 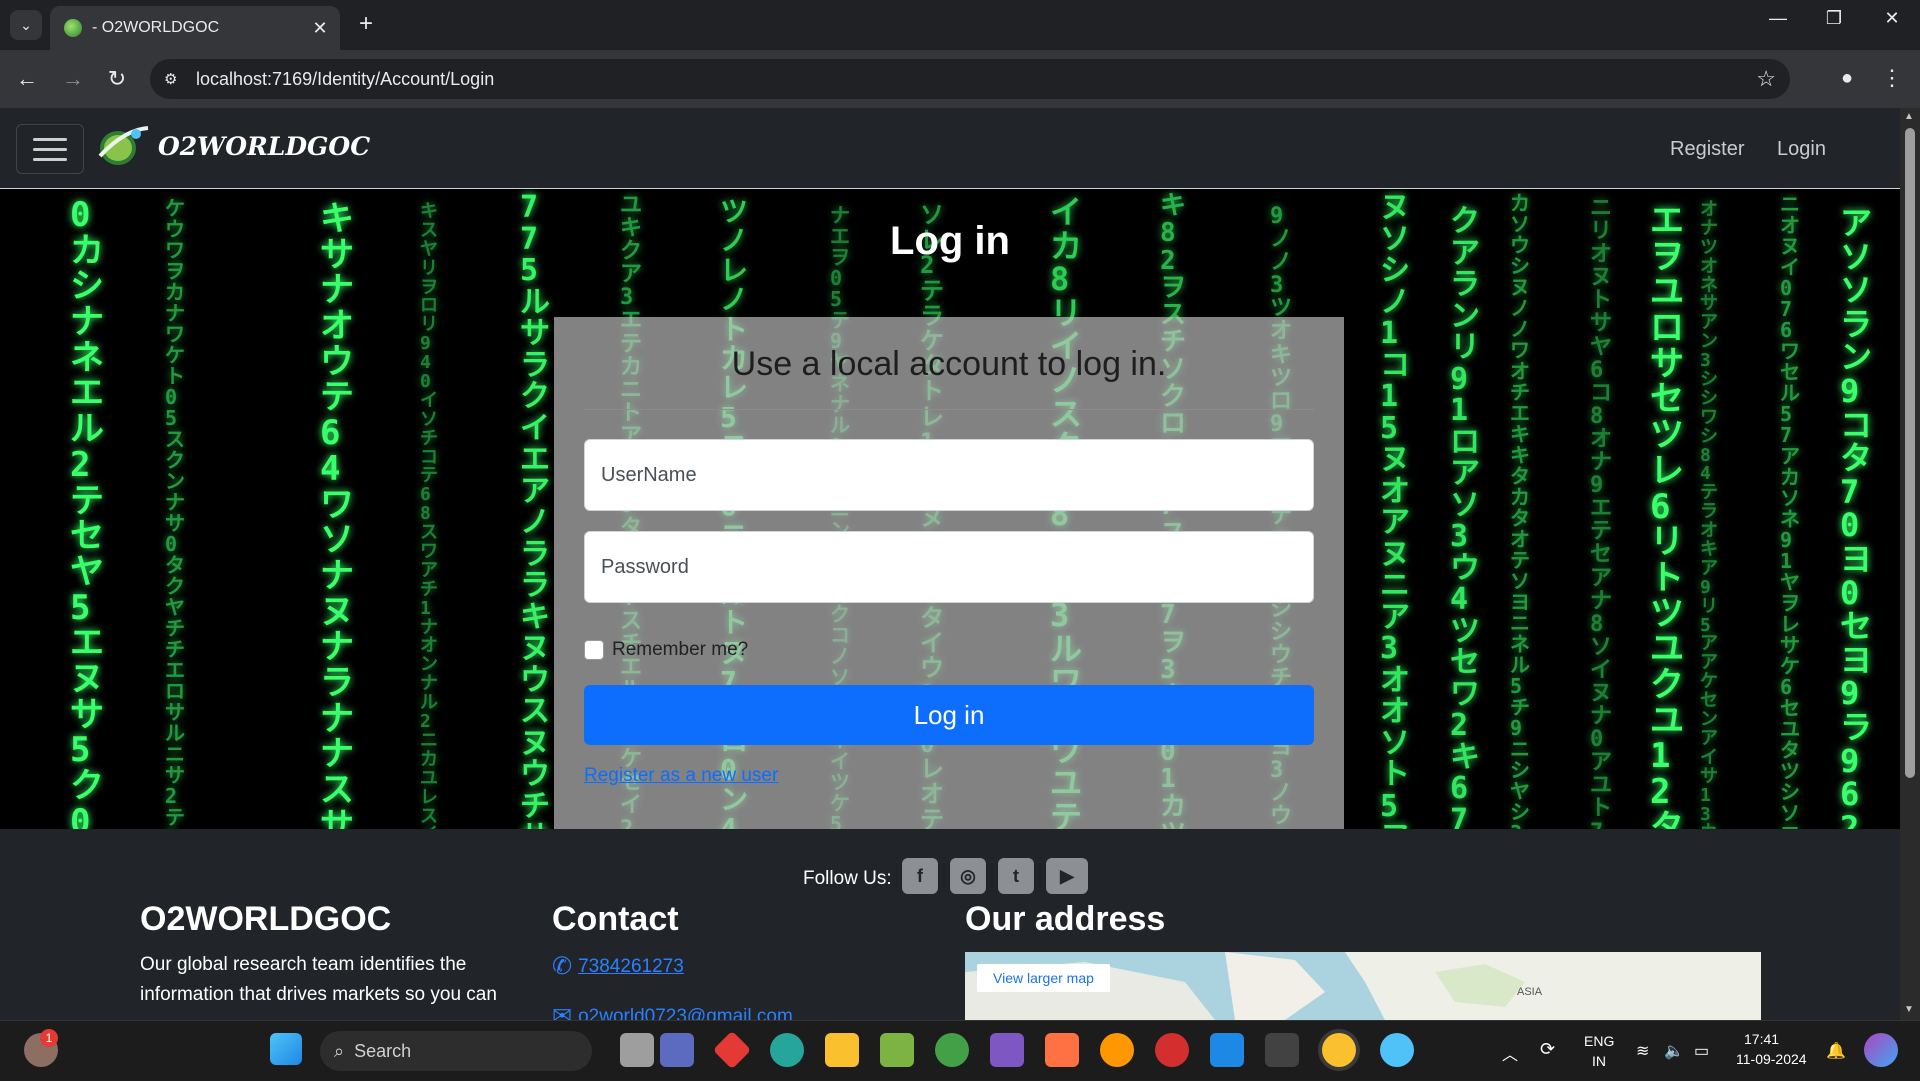 I want to click on new-tab-button: +, so click(x=366, y=24).